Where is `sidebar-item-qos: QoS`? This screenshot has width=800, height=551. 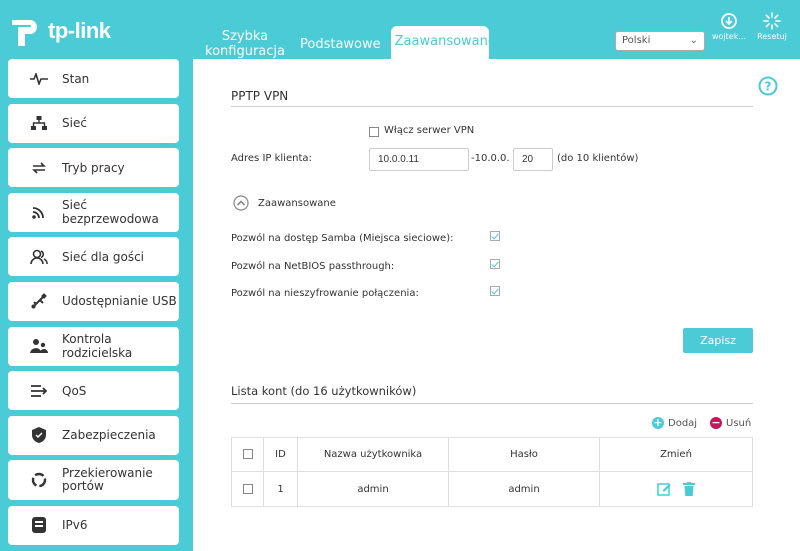 sidebar-item-qos: QoS is located at coordinates (93, 391).